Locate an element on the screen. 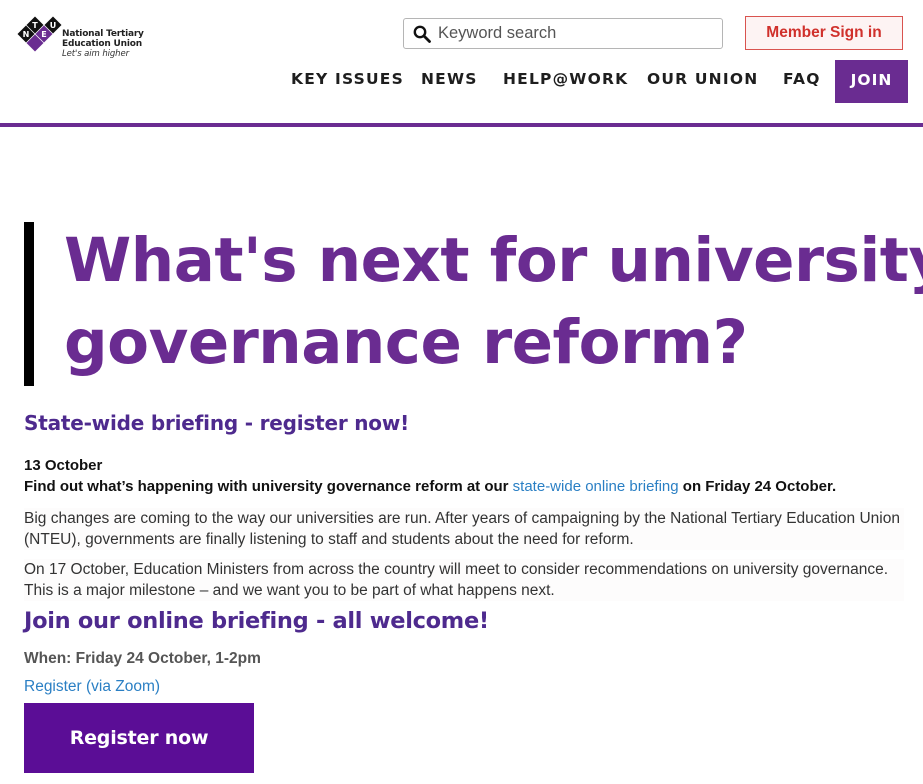 Image resolution: width=923 pixels, height=784 pixels. search-input is located at coordinates (578, 33).